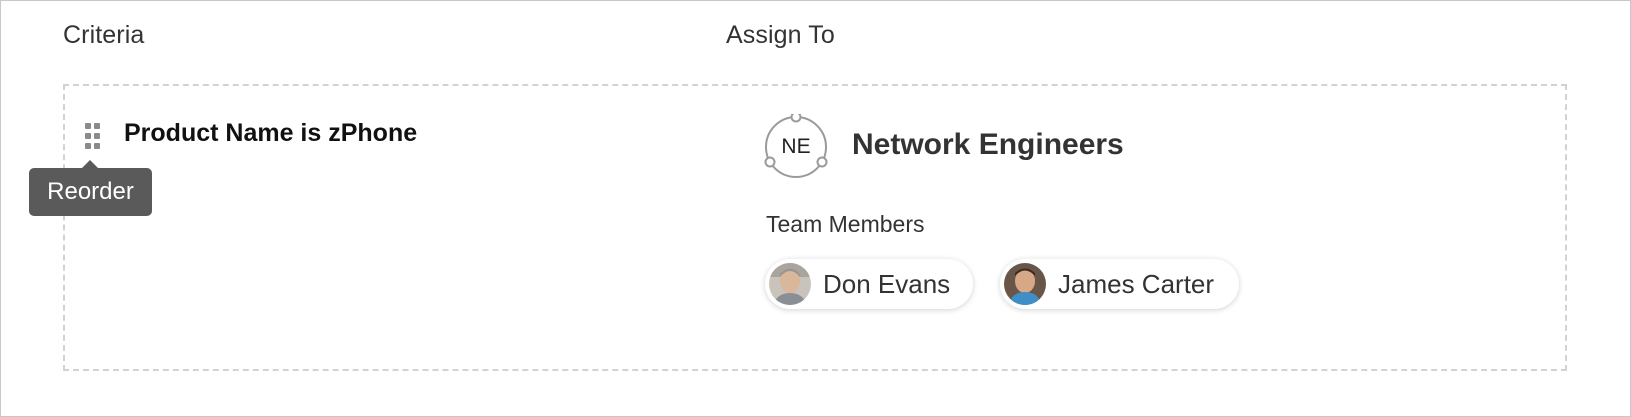 This screenshot has width=1631, height=417. Describe the element at coordinates (780, 35) in the screenshot. I see `assign-to-column-header: Assign To` at that location.